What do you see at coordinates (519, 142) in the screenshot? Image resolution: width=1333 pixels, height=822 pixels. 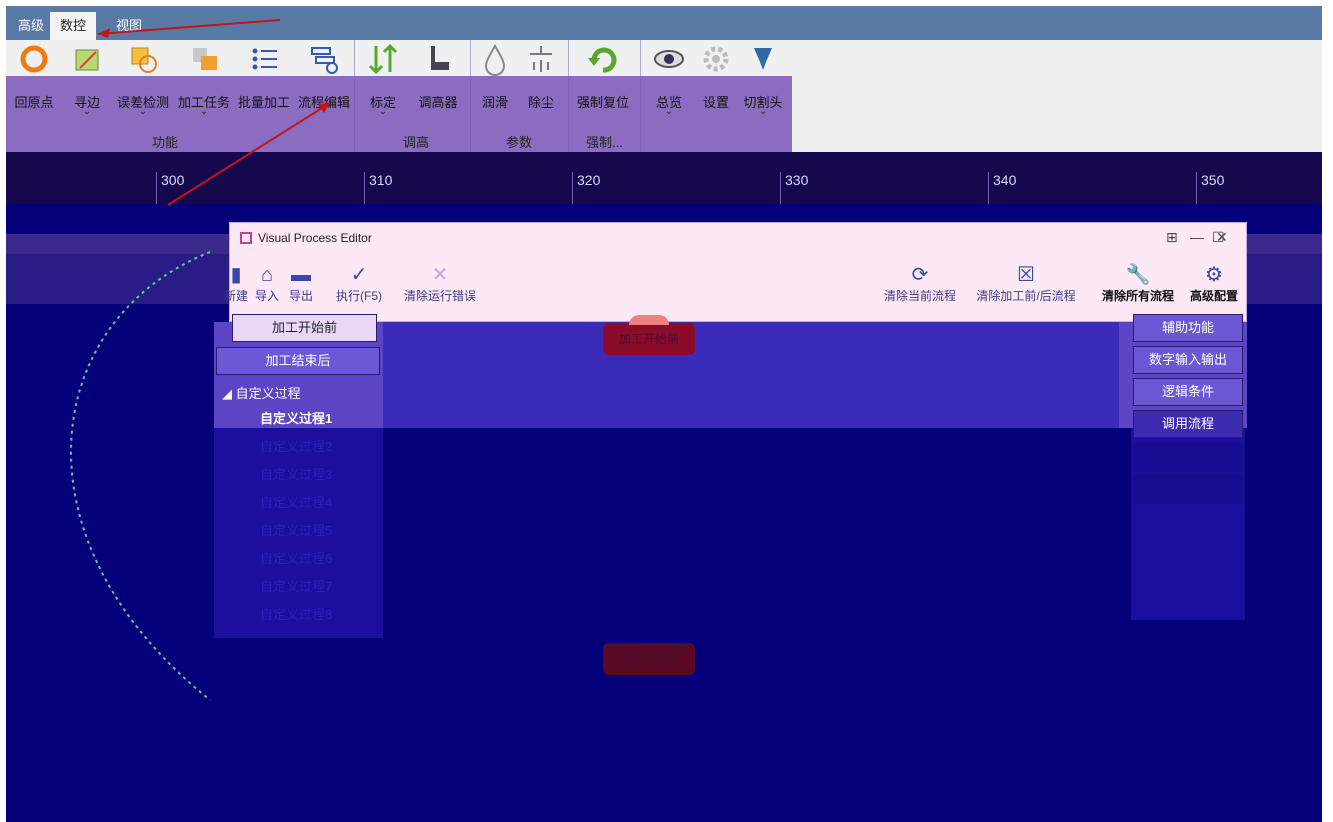 I see `group-label-params: 参数` at bounding box center [519, 142].